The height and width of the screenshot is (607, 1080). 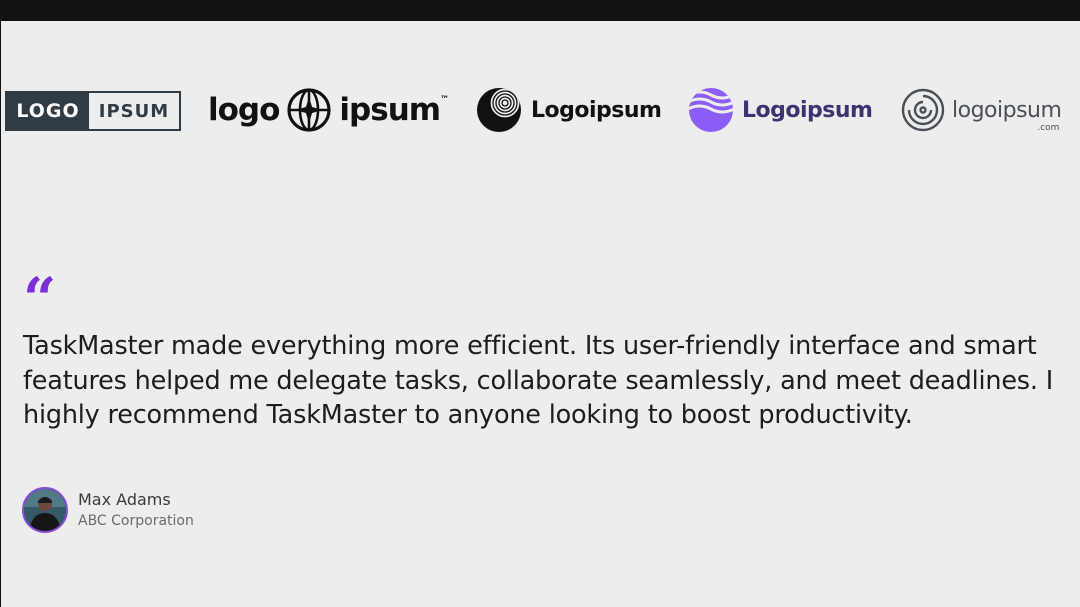 I want to click on globe-icon, so click(x=309, y=110).